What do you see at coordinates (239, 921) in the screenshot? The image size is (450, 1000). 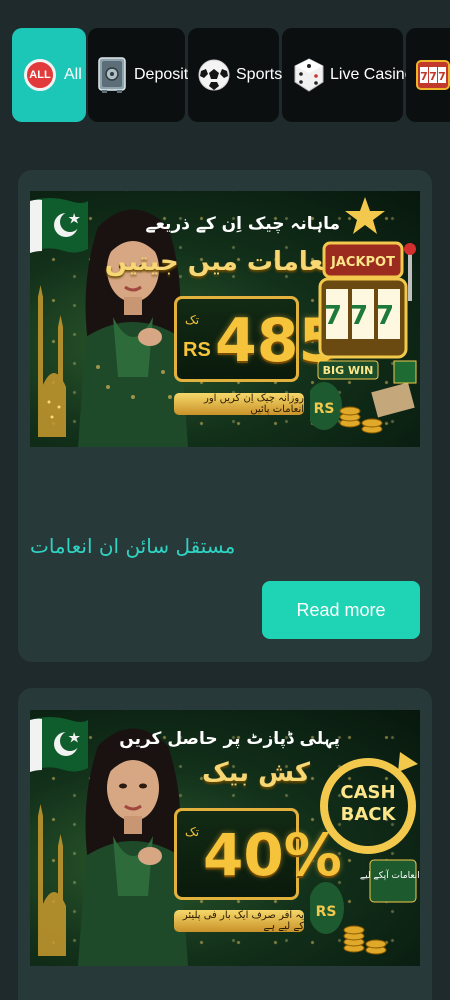 I see `banner-strip: یہ آفر صرف ایک بار فی پلیئر کے لیے ہے` at bounding box center [239, 921].